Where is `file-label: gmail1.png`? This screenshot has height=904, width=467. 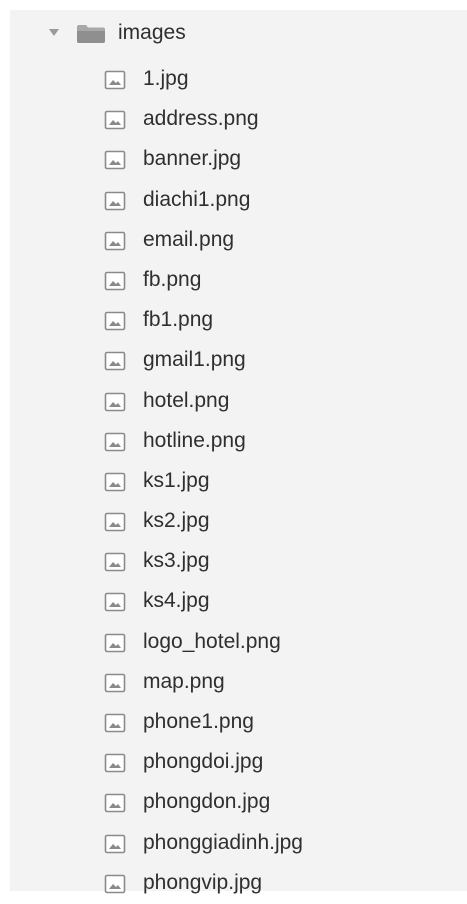 file-label: gmail1.png is located at coordinates (194, 360).